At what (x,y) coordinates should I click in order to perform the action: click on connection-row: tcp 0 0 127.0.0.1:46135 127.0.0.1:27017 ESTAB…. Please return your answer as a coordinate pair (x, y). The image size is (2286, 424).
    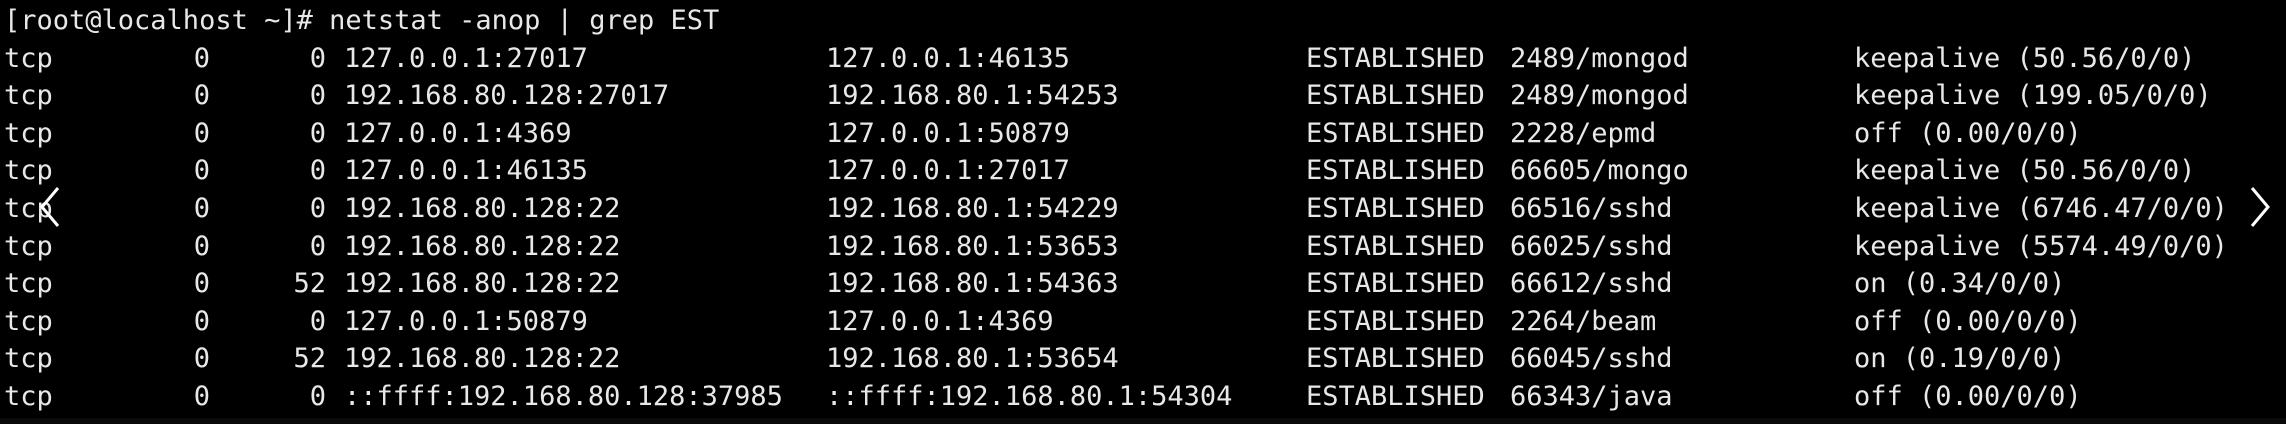
    Looking at the image, I should click on (1143, 171).